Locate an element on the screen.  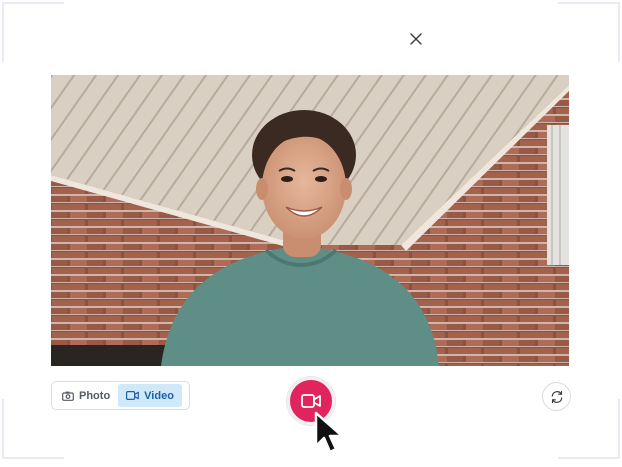
capture-mode-toggle: Photo Video is located at coordinates (120, 395).